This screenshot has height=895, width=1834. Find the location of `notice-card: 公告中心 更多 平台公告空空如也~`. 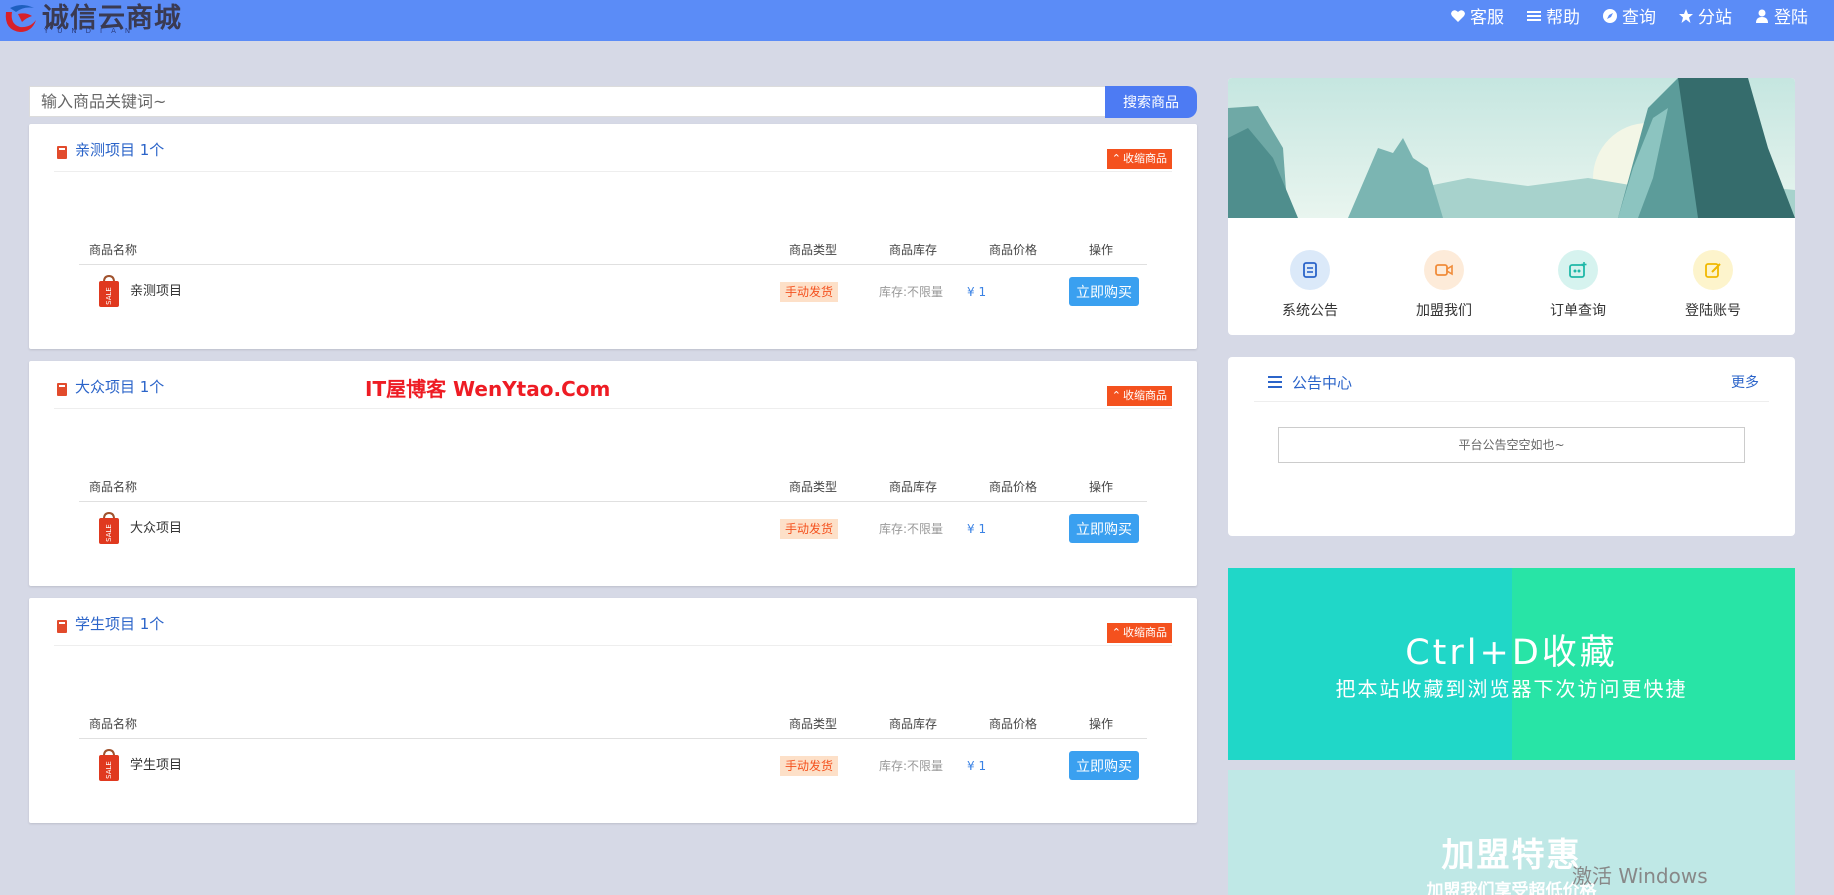

notice-card: 公告中心 更多 平台公告空空如也~ is located at coordinates (1511, 446).